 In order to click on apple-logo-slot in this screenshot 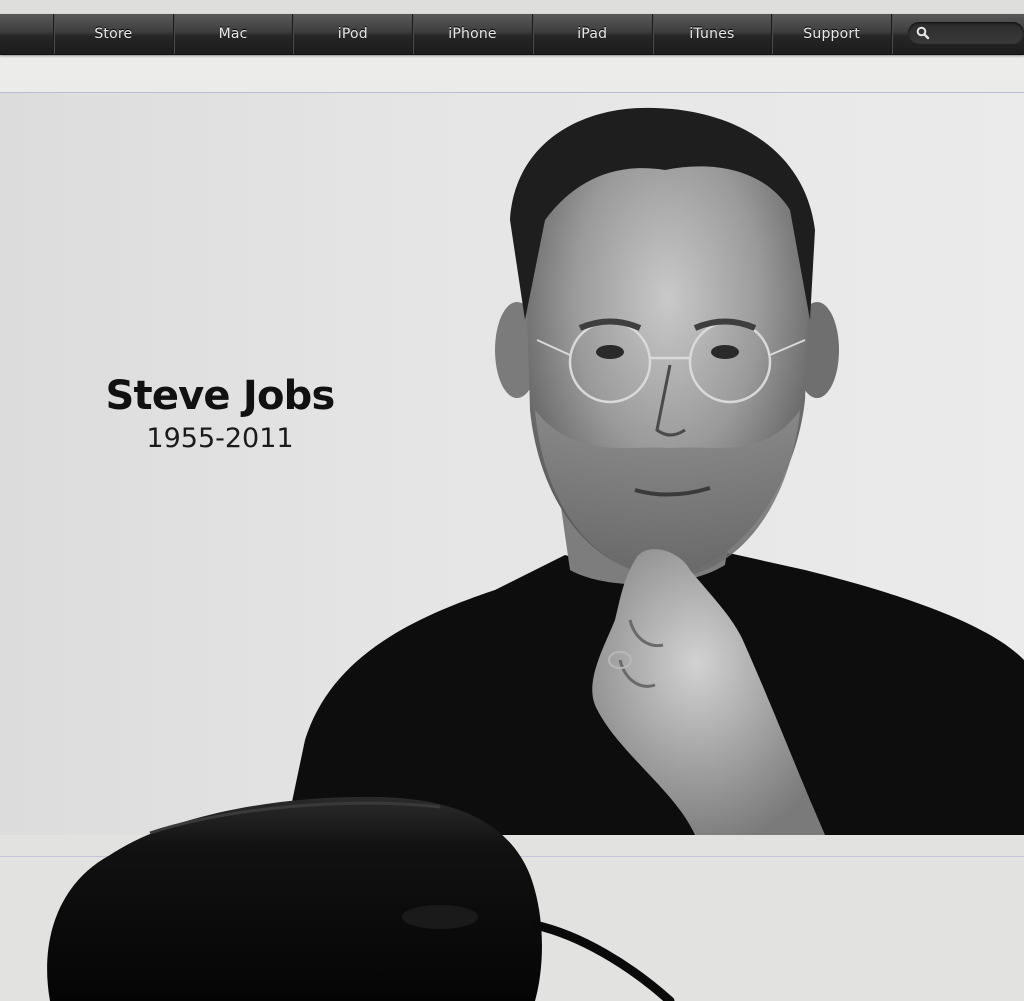, I will do `click(27, 34)`.